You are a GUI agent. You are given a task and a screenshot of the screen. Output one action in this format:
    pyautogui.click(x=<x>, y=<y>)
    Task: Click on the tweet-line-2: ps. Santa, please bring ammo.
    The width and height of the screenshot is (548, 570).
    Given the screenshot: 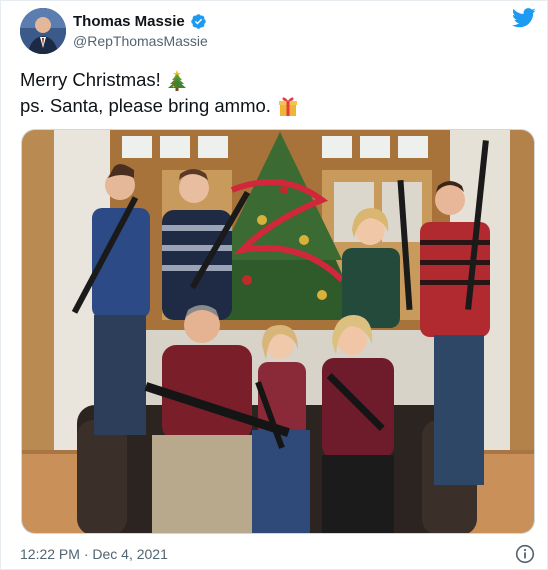 What is the action you would take?
    pyautogui.click(x=159, y=106)
    